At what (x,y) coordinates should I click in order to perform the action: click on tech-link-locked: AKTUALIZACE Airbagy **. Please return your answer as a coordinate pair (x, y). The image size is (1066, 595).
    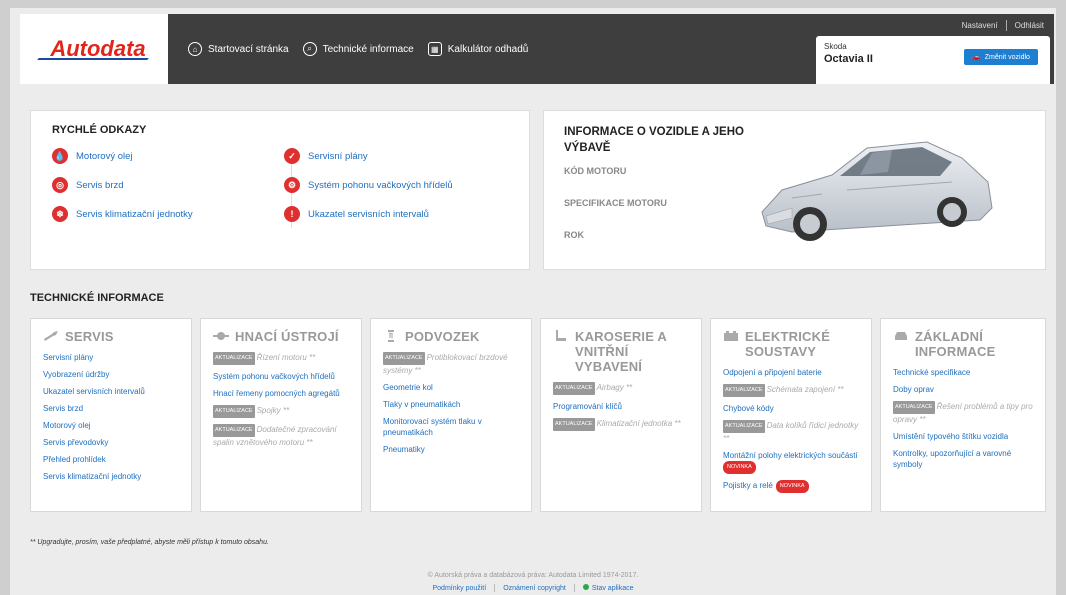
    Looking at the image, I should click on (621, 388).